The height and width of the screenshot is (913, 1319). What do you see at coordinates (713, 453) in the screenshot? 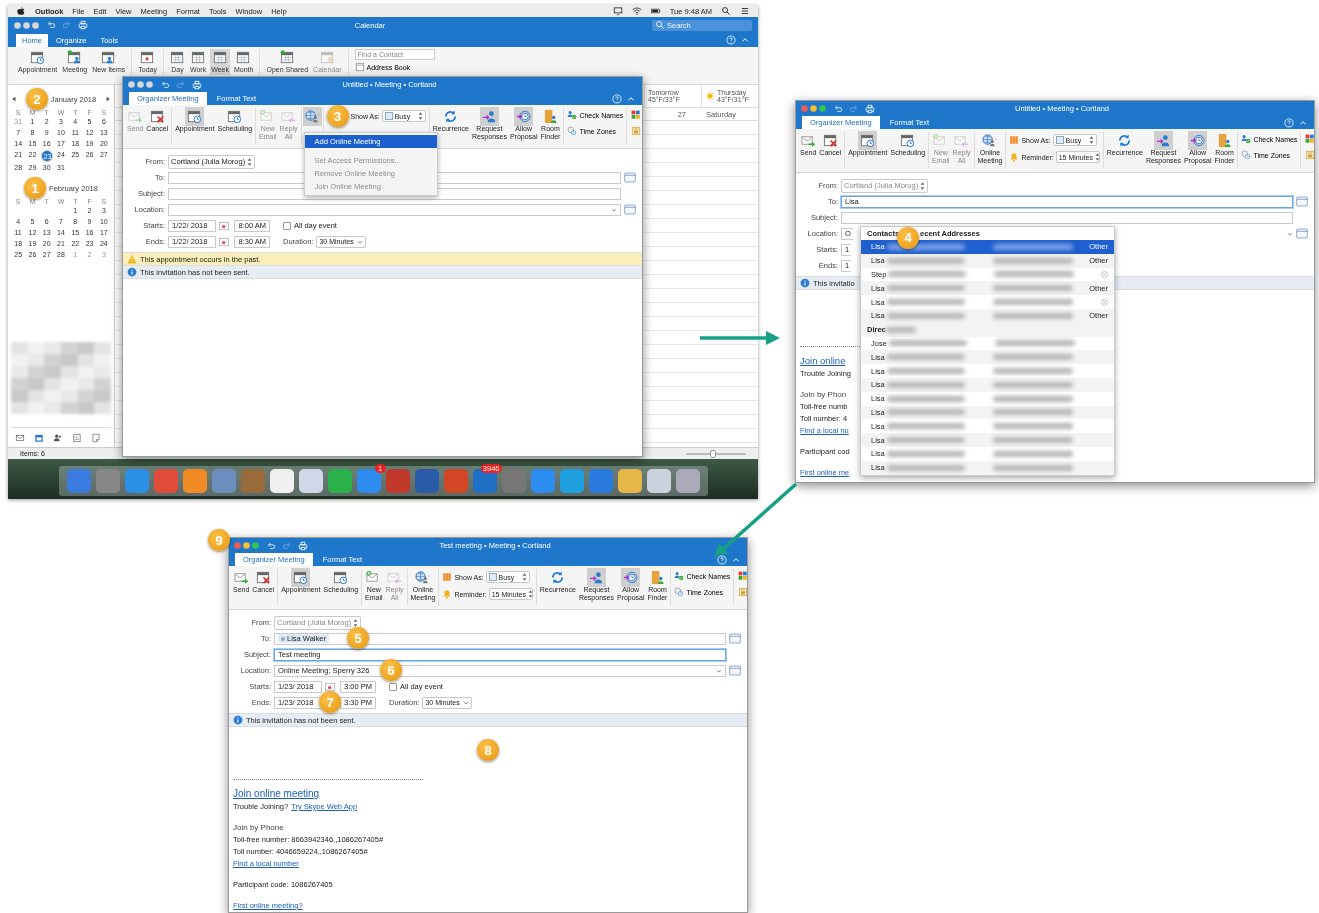
I see `slider-thumb` at bounding box center [713, 453].